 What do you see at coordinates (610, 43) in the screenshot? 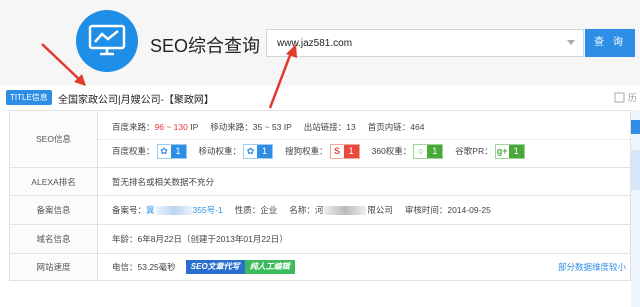
I see `search-button: 查 询` at bounding box center [610, 43].